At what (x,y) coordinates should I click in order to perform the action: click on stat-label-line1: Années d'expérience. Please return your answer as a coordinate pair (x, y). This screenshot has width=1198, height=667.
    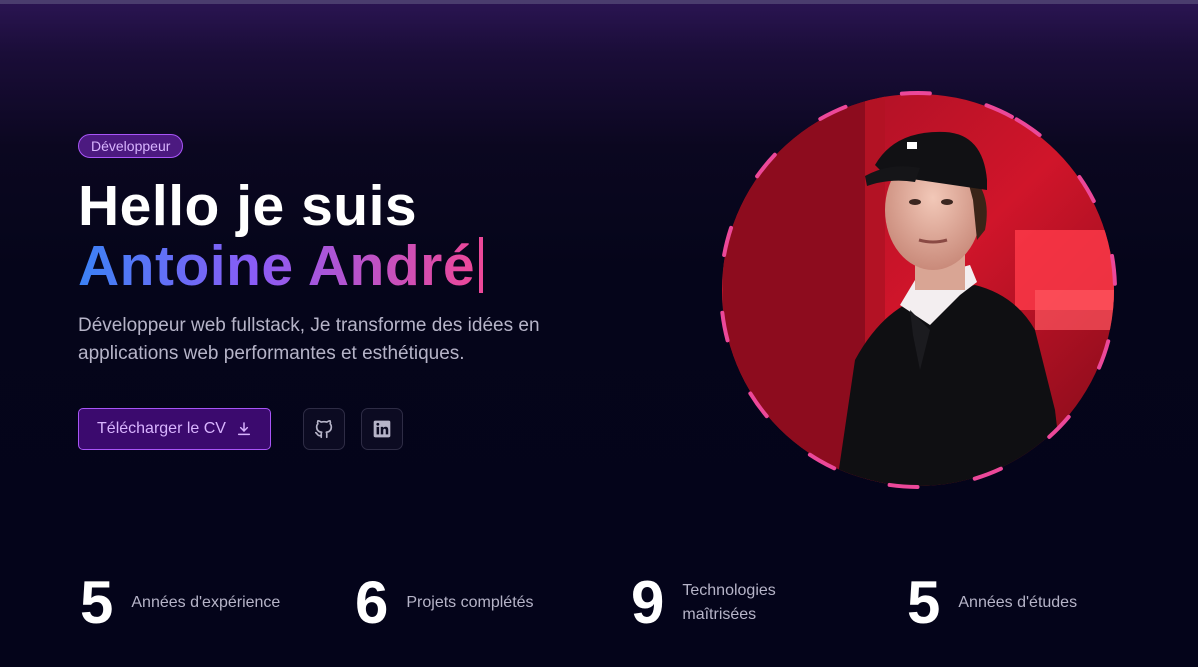
    Looking at the image, I should click on (206, 602).